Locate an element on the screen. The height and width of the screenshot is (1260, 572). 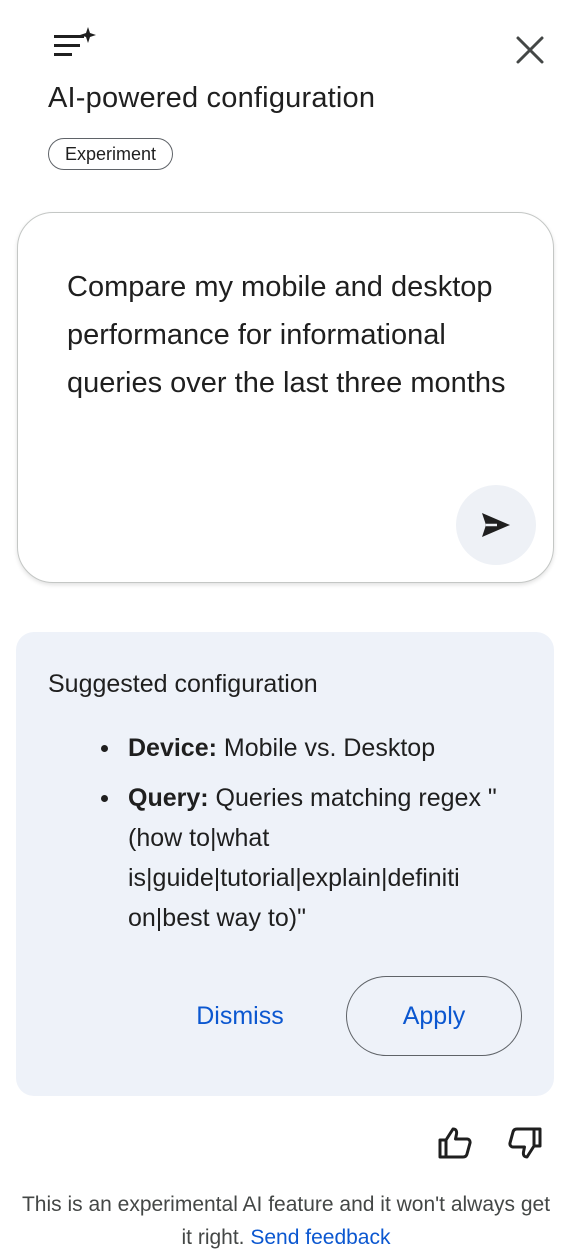
close-icon is located at coordinates (530, 50).